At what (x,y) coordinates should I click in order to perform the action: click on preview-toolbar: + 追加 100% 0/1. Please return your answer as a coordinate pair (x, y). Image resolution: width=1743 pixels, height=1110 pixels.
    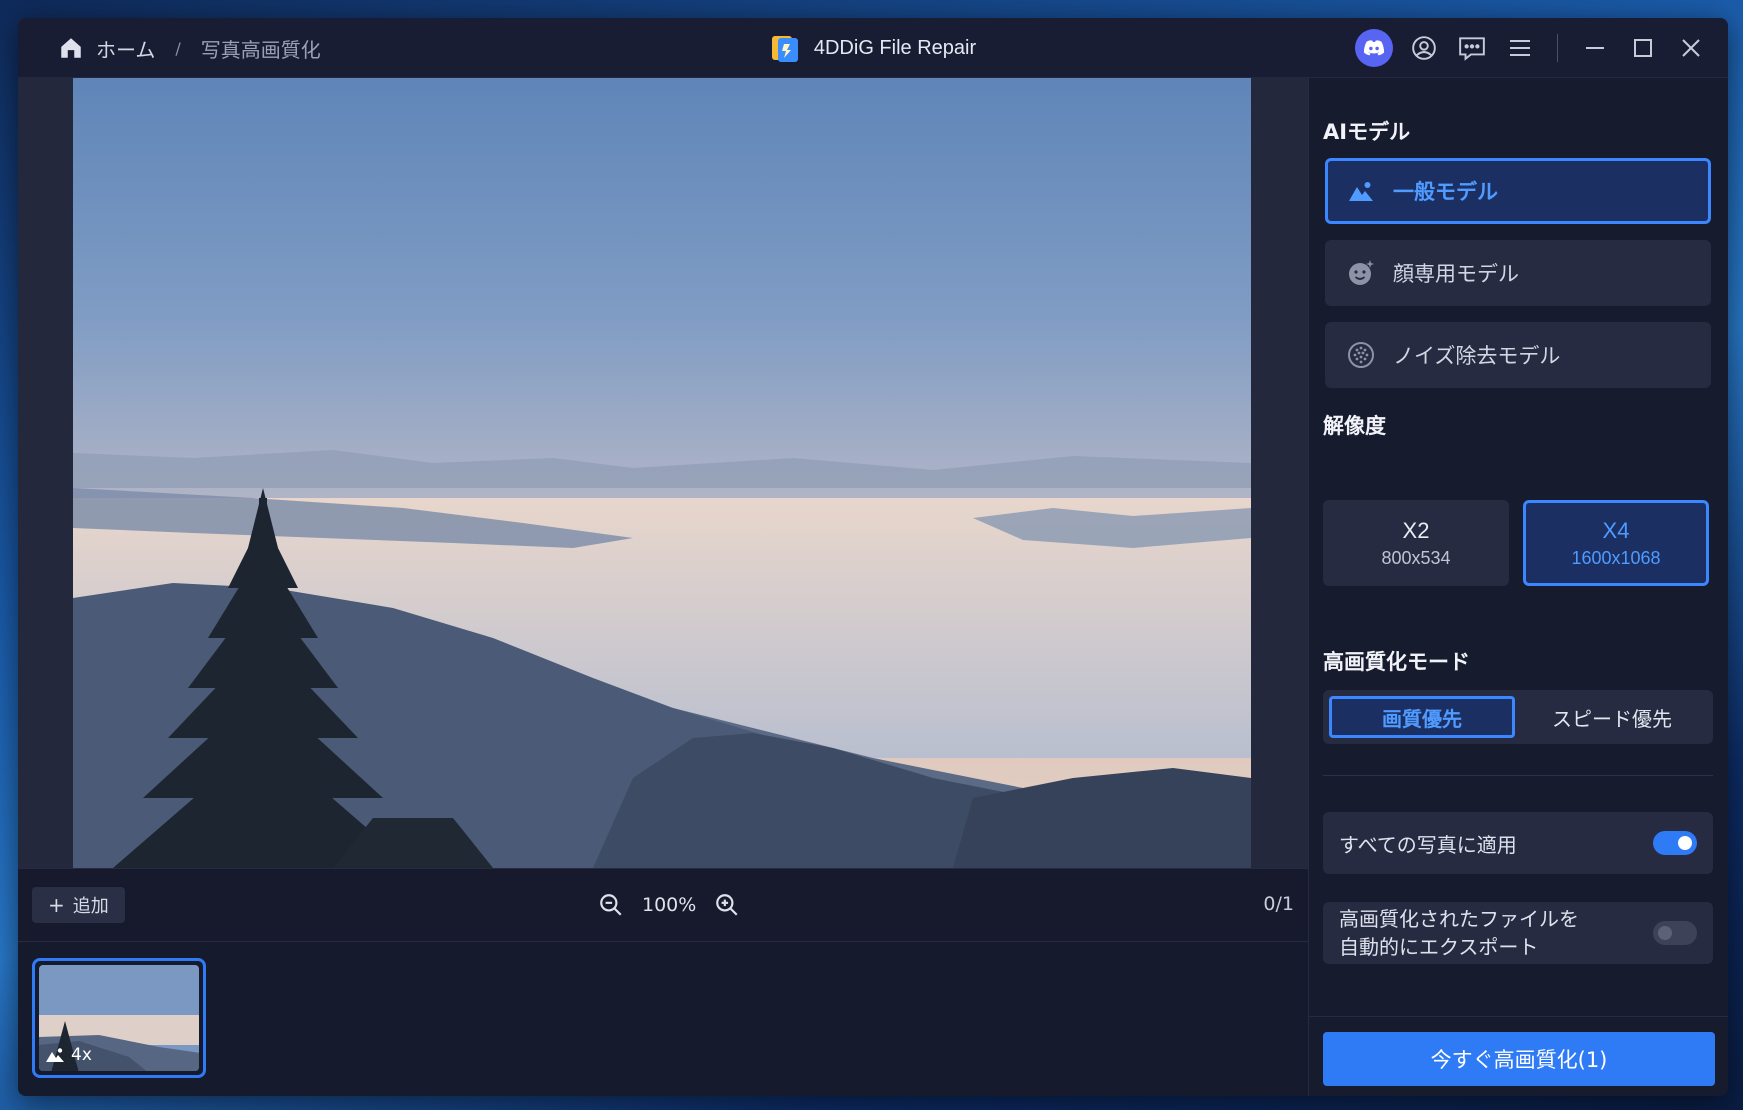
    Looking at the image, I should click on (663, 905).